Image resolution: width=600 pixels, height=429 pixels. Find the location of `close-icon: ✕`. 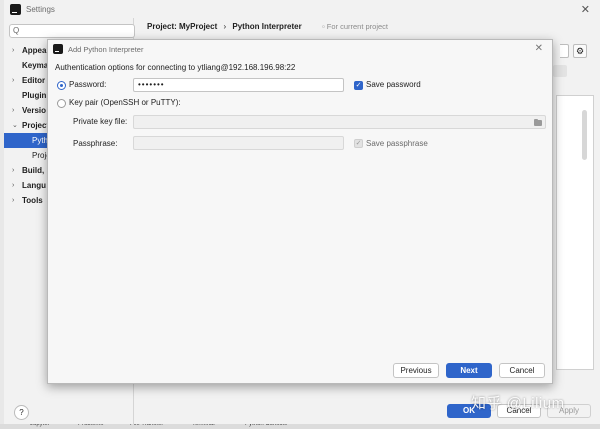

close-icon: ✕ is located at coordinates (539, 48).